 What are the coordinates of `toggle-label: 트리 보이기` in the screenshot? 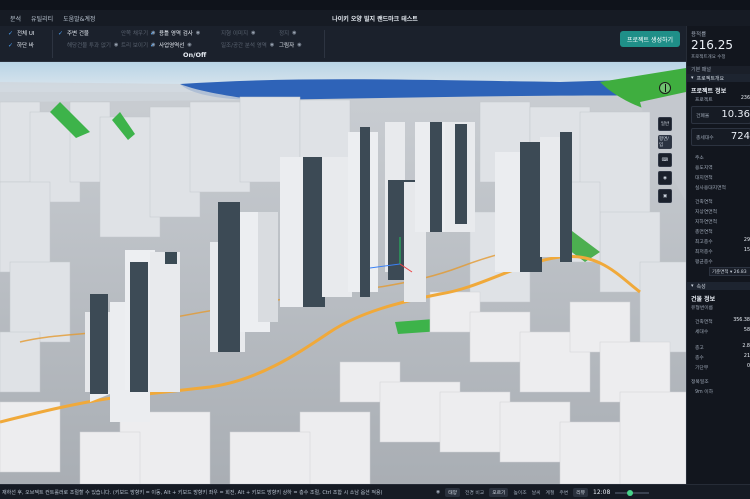 It's located at (135, 46).